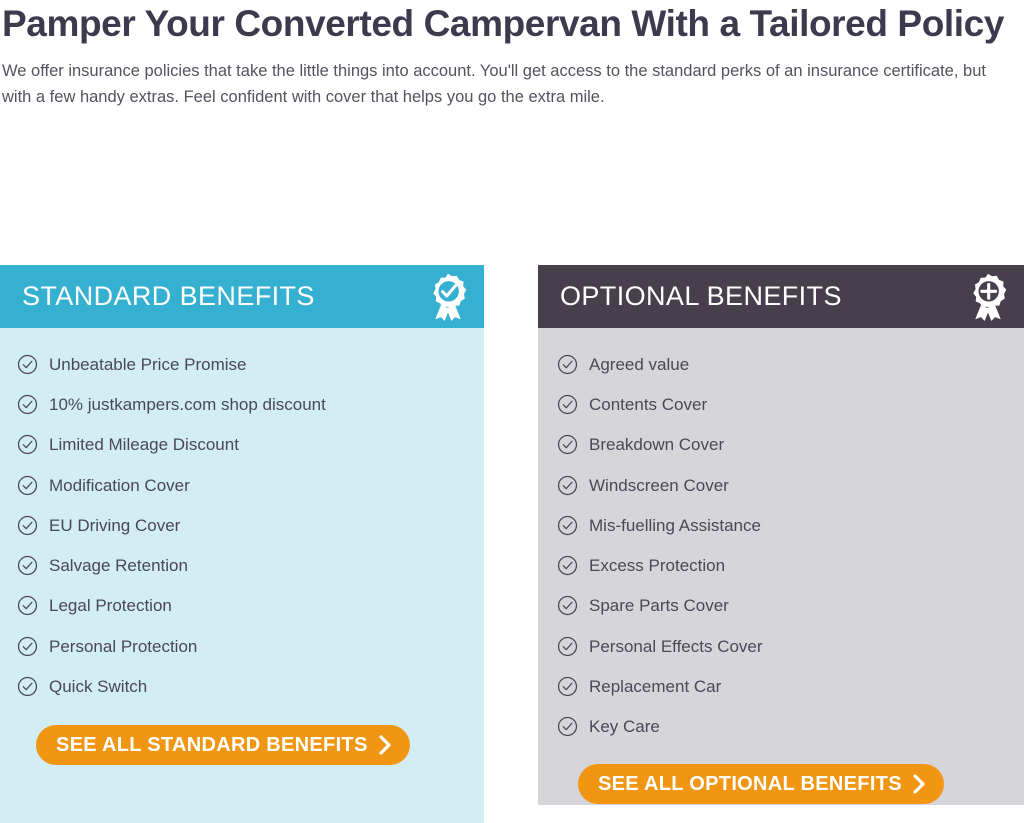 The width and height of the screenshot is (1024, 823). What do you see at coordinates (448, 297) in the screenshot?
I see `rosette-check-icon` at bounding box center [448, 297].